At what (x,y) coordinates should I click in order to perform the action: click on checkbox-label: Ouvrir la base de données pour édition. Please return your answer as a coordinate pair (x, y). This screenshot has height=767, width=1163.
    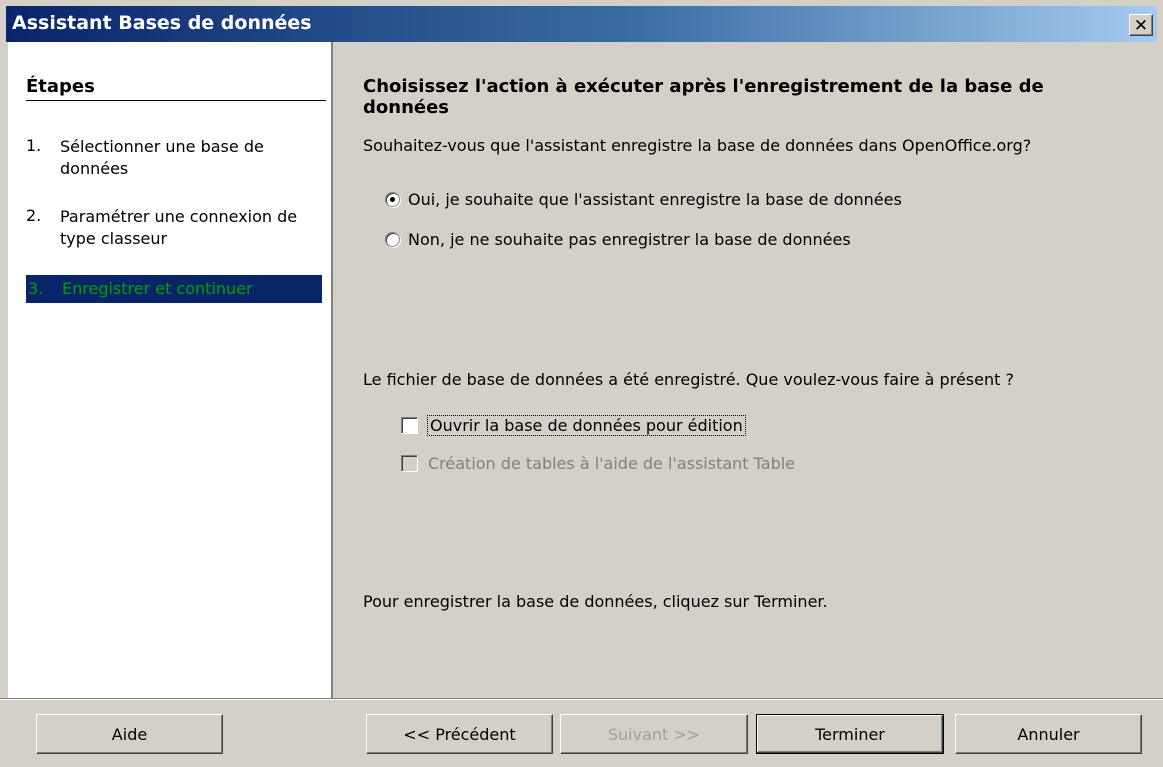
    Looking at the image, I should click on (586, 425).